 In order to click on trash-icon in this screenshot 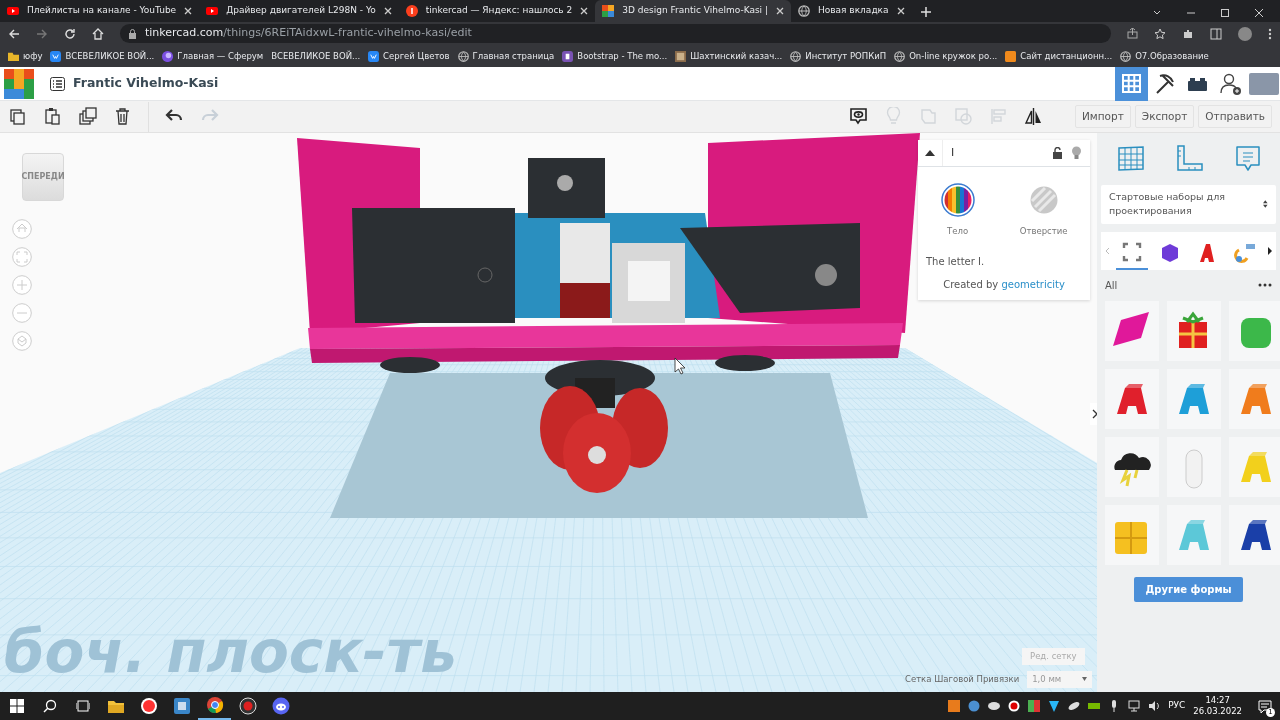, I will do `click(122, 116)`.